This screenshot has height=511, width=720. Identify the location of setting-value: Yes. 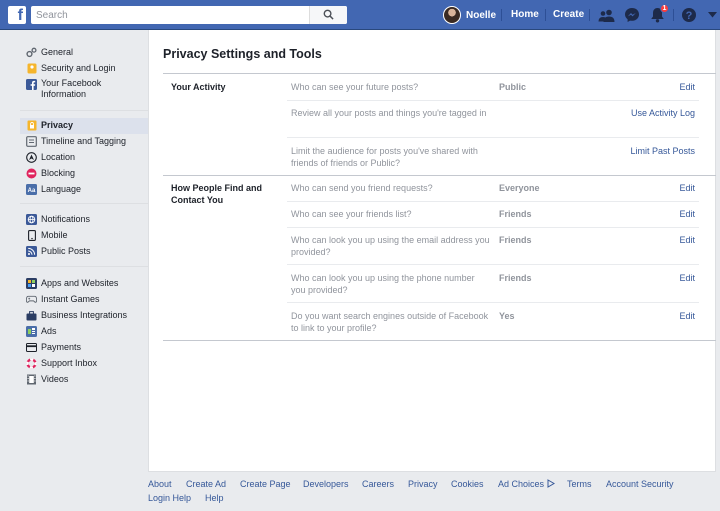
(507, 316).